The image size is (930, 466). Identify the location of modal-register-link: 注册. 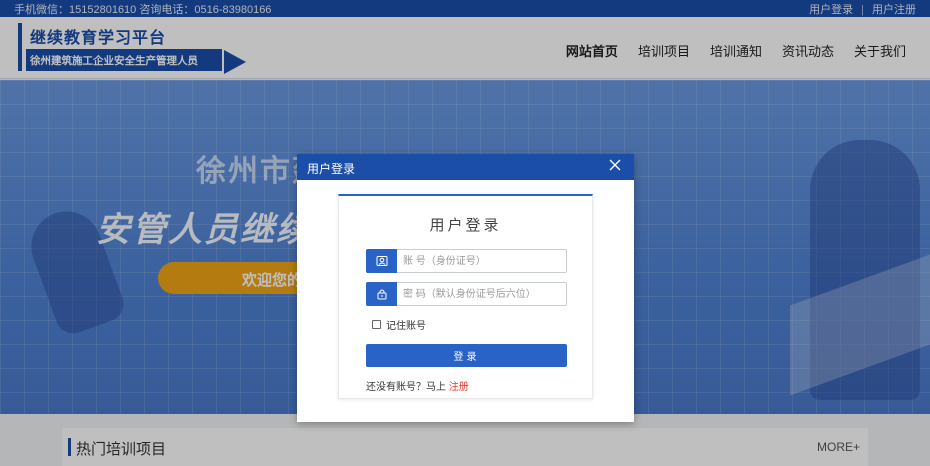
(459, 387).